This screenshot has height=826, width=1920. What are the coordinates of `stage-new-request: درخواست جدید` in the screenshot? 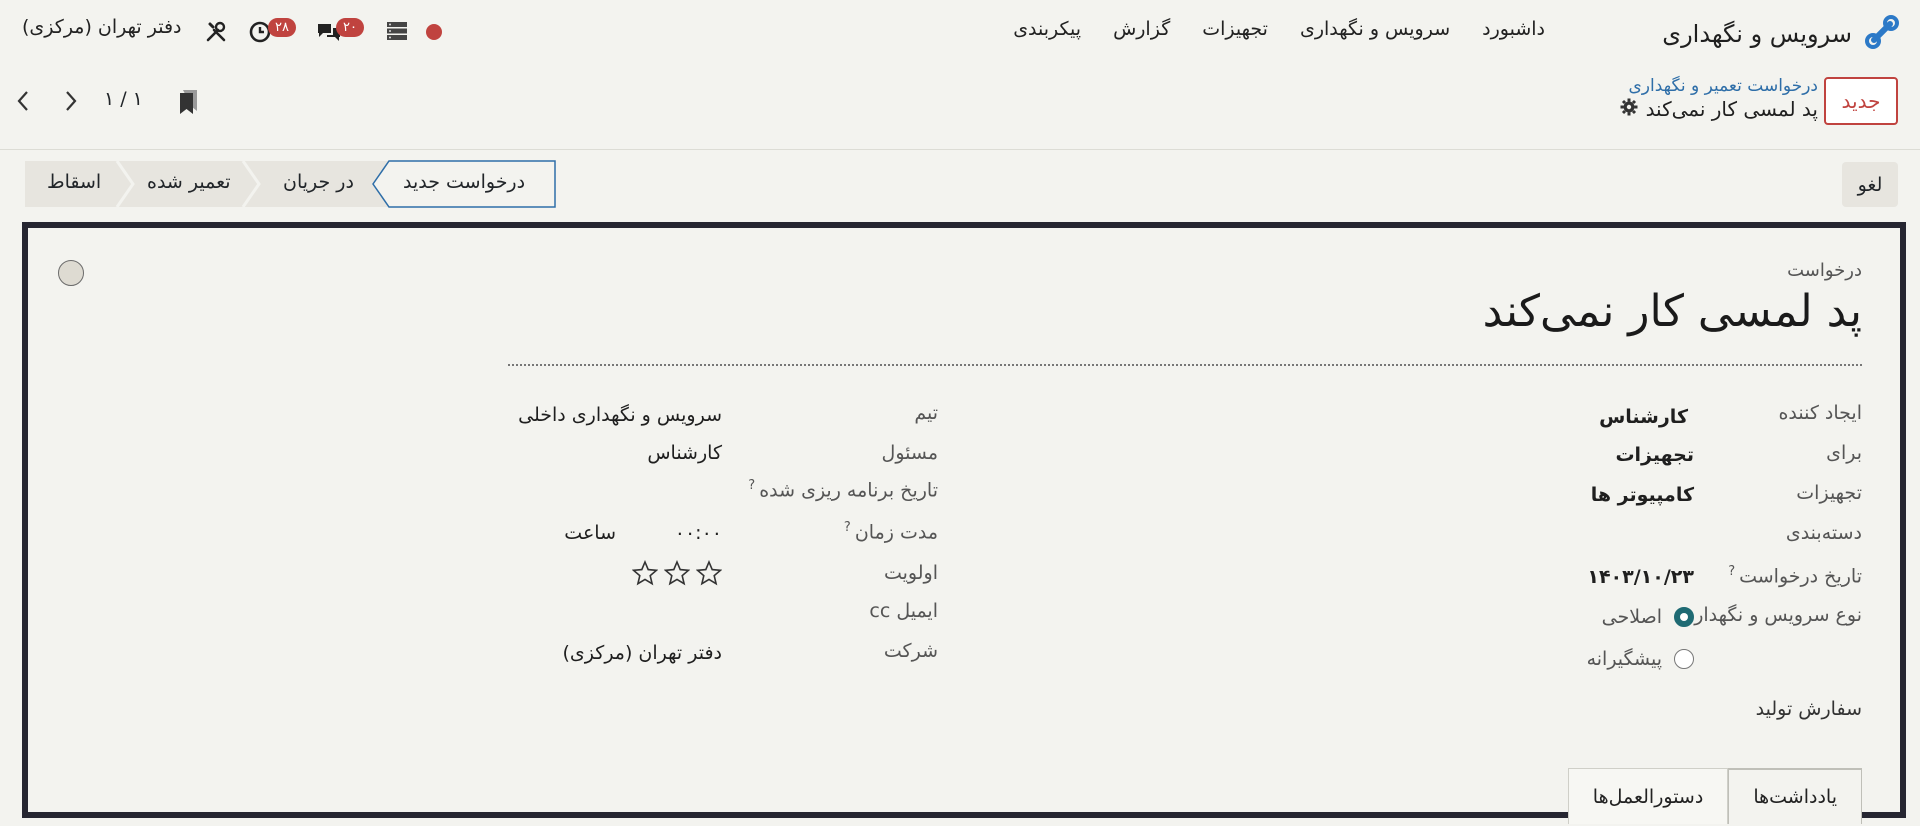 It's located at (464, 182).